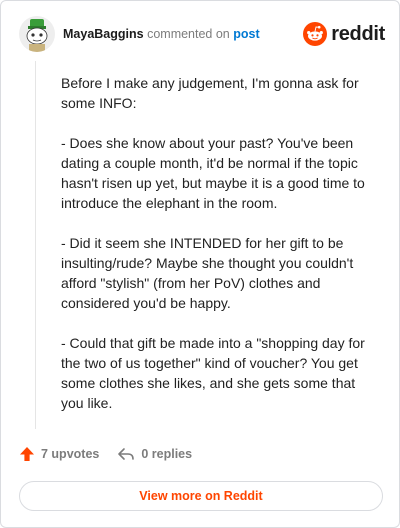  Describe the element at coordinates (103, 34) in the screenshot. I see `username: MayaBaggins` at that location.